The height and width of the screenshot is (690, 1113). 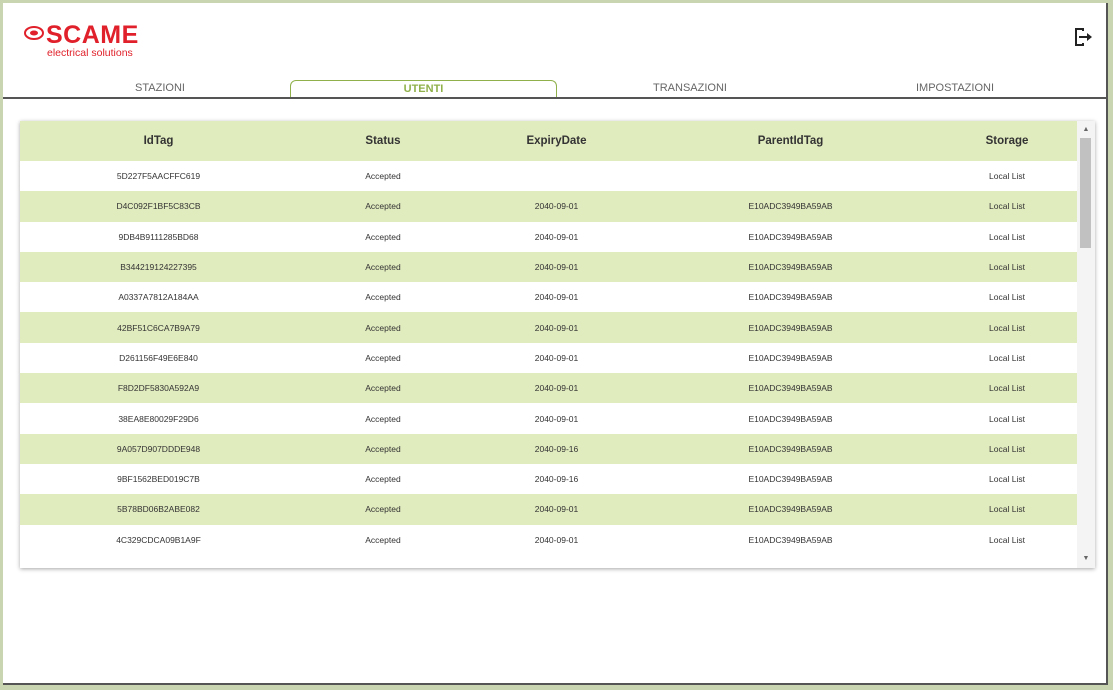 I want to click on logout-button, so click(x=1082, y=37).